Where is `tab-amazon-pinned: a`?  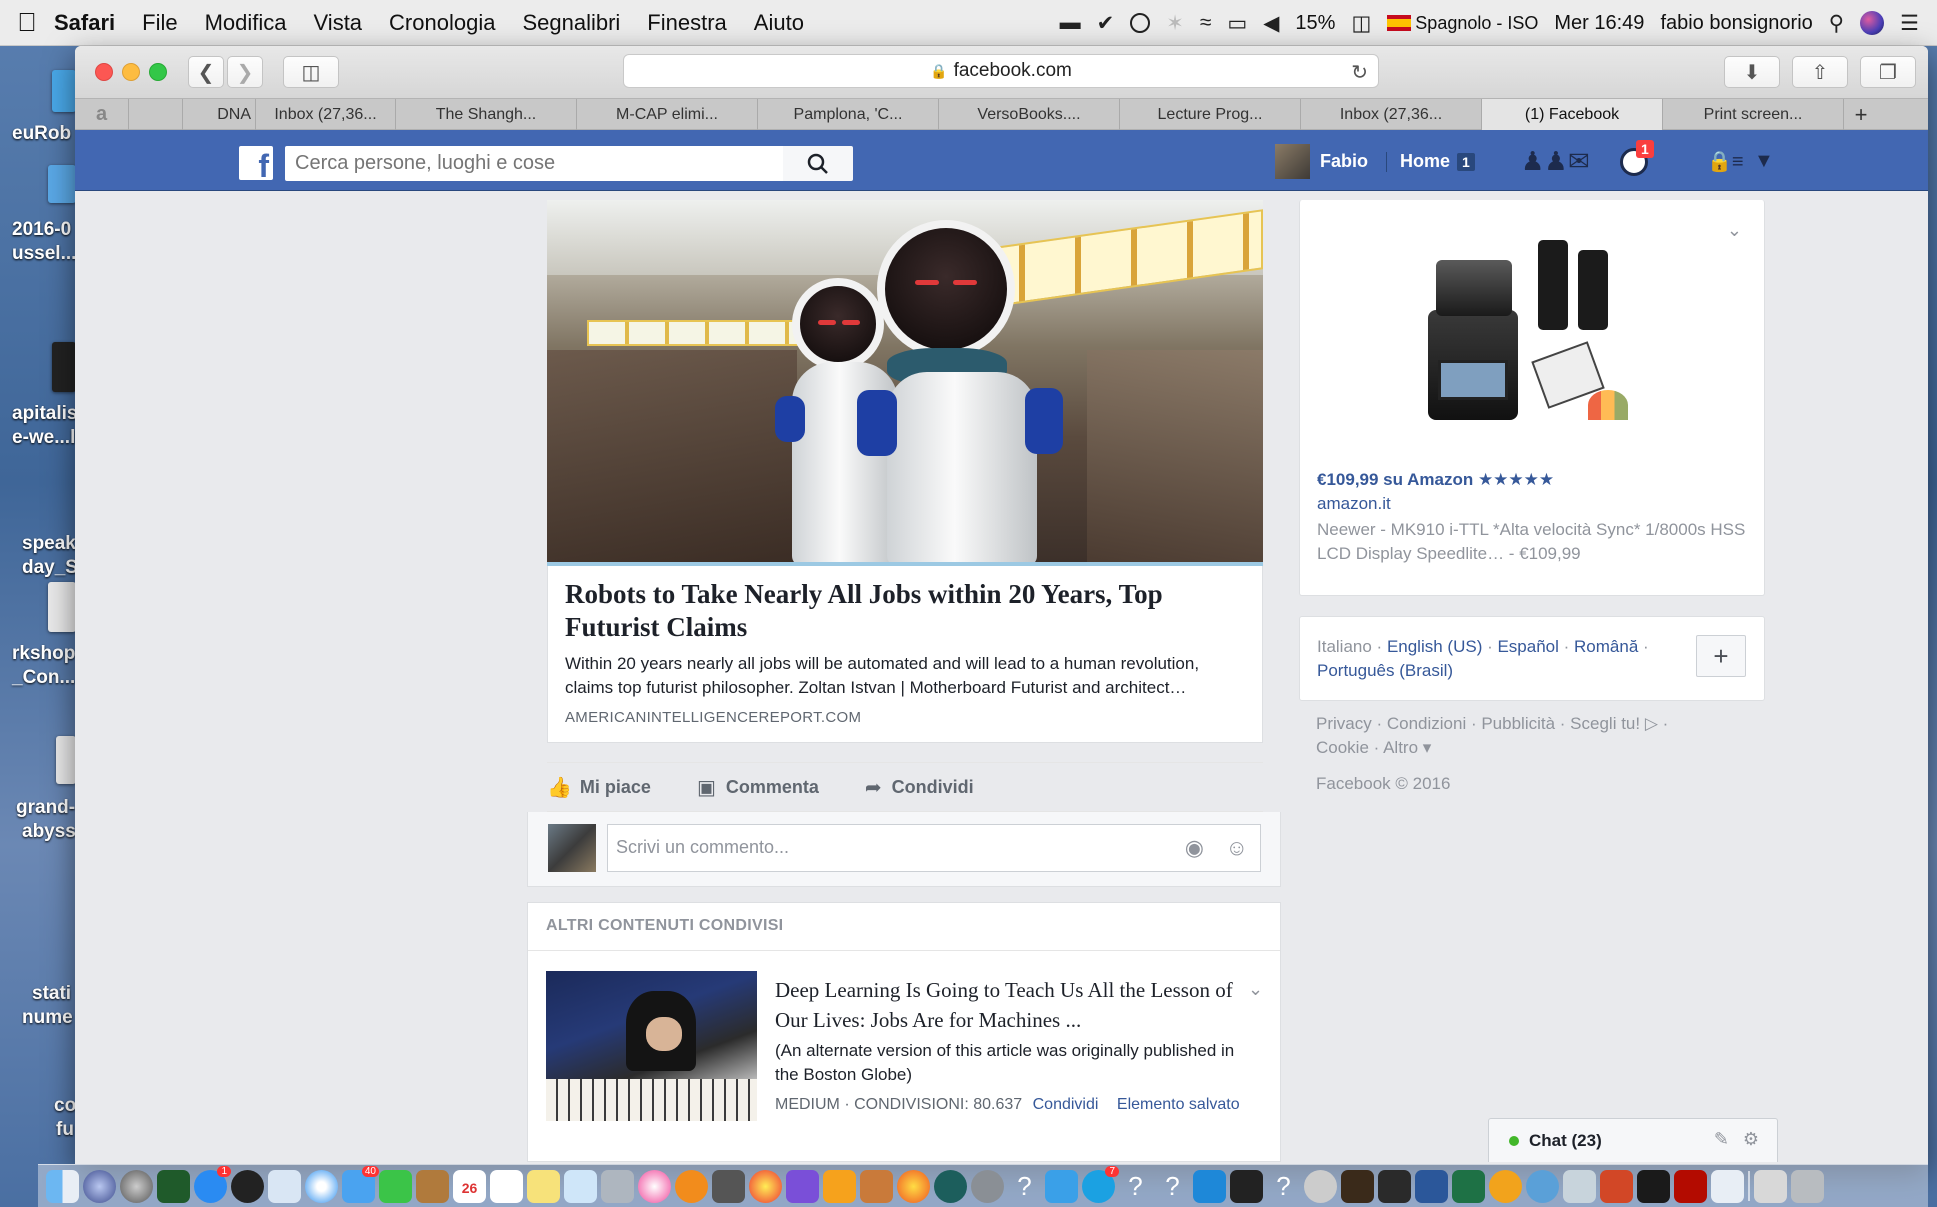 tab-amazon-pinned: a is located at coordinates (102, 114).